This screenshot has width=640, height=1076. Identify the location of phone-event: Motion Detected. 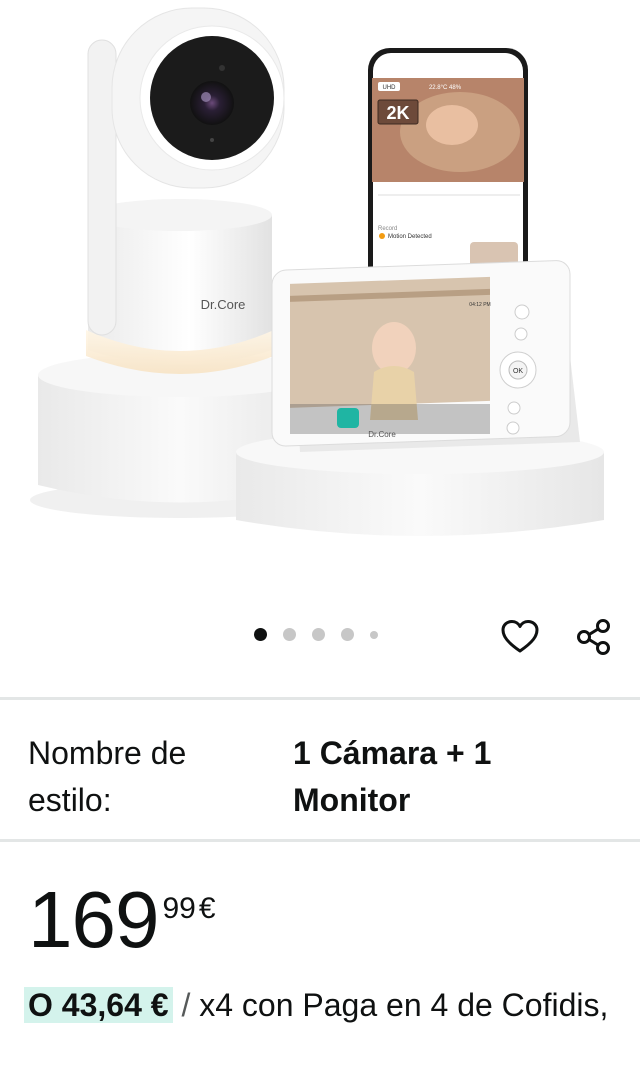
(410, 237).